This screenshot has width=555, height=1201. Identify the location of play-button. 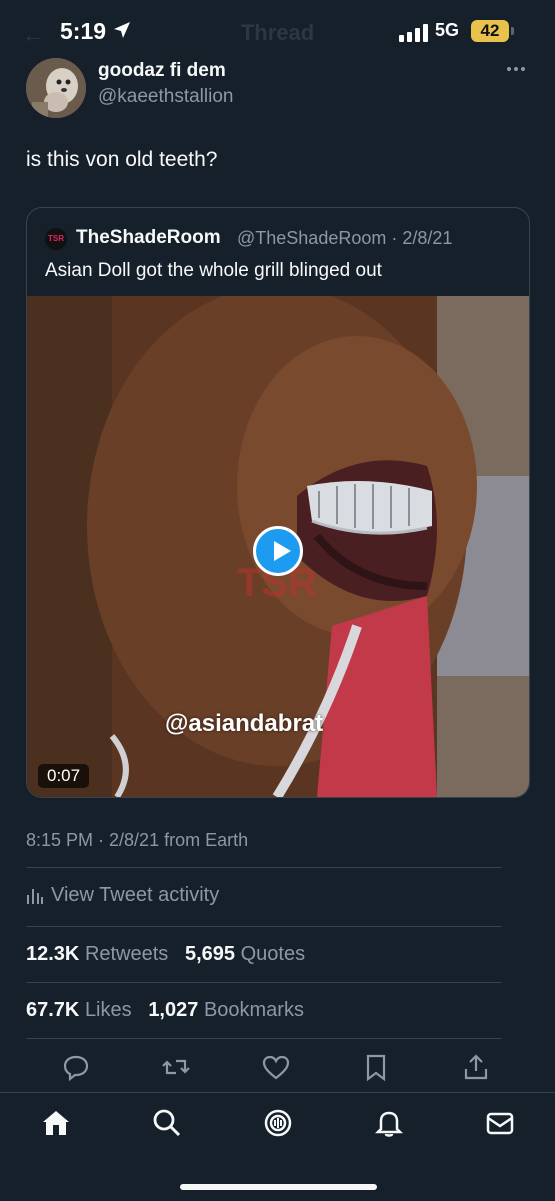
(278, 551).